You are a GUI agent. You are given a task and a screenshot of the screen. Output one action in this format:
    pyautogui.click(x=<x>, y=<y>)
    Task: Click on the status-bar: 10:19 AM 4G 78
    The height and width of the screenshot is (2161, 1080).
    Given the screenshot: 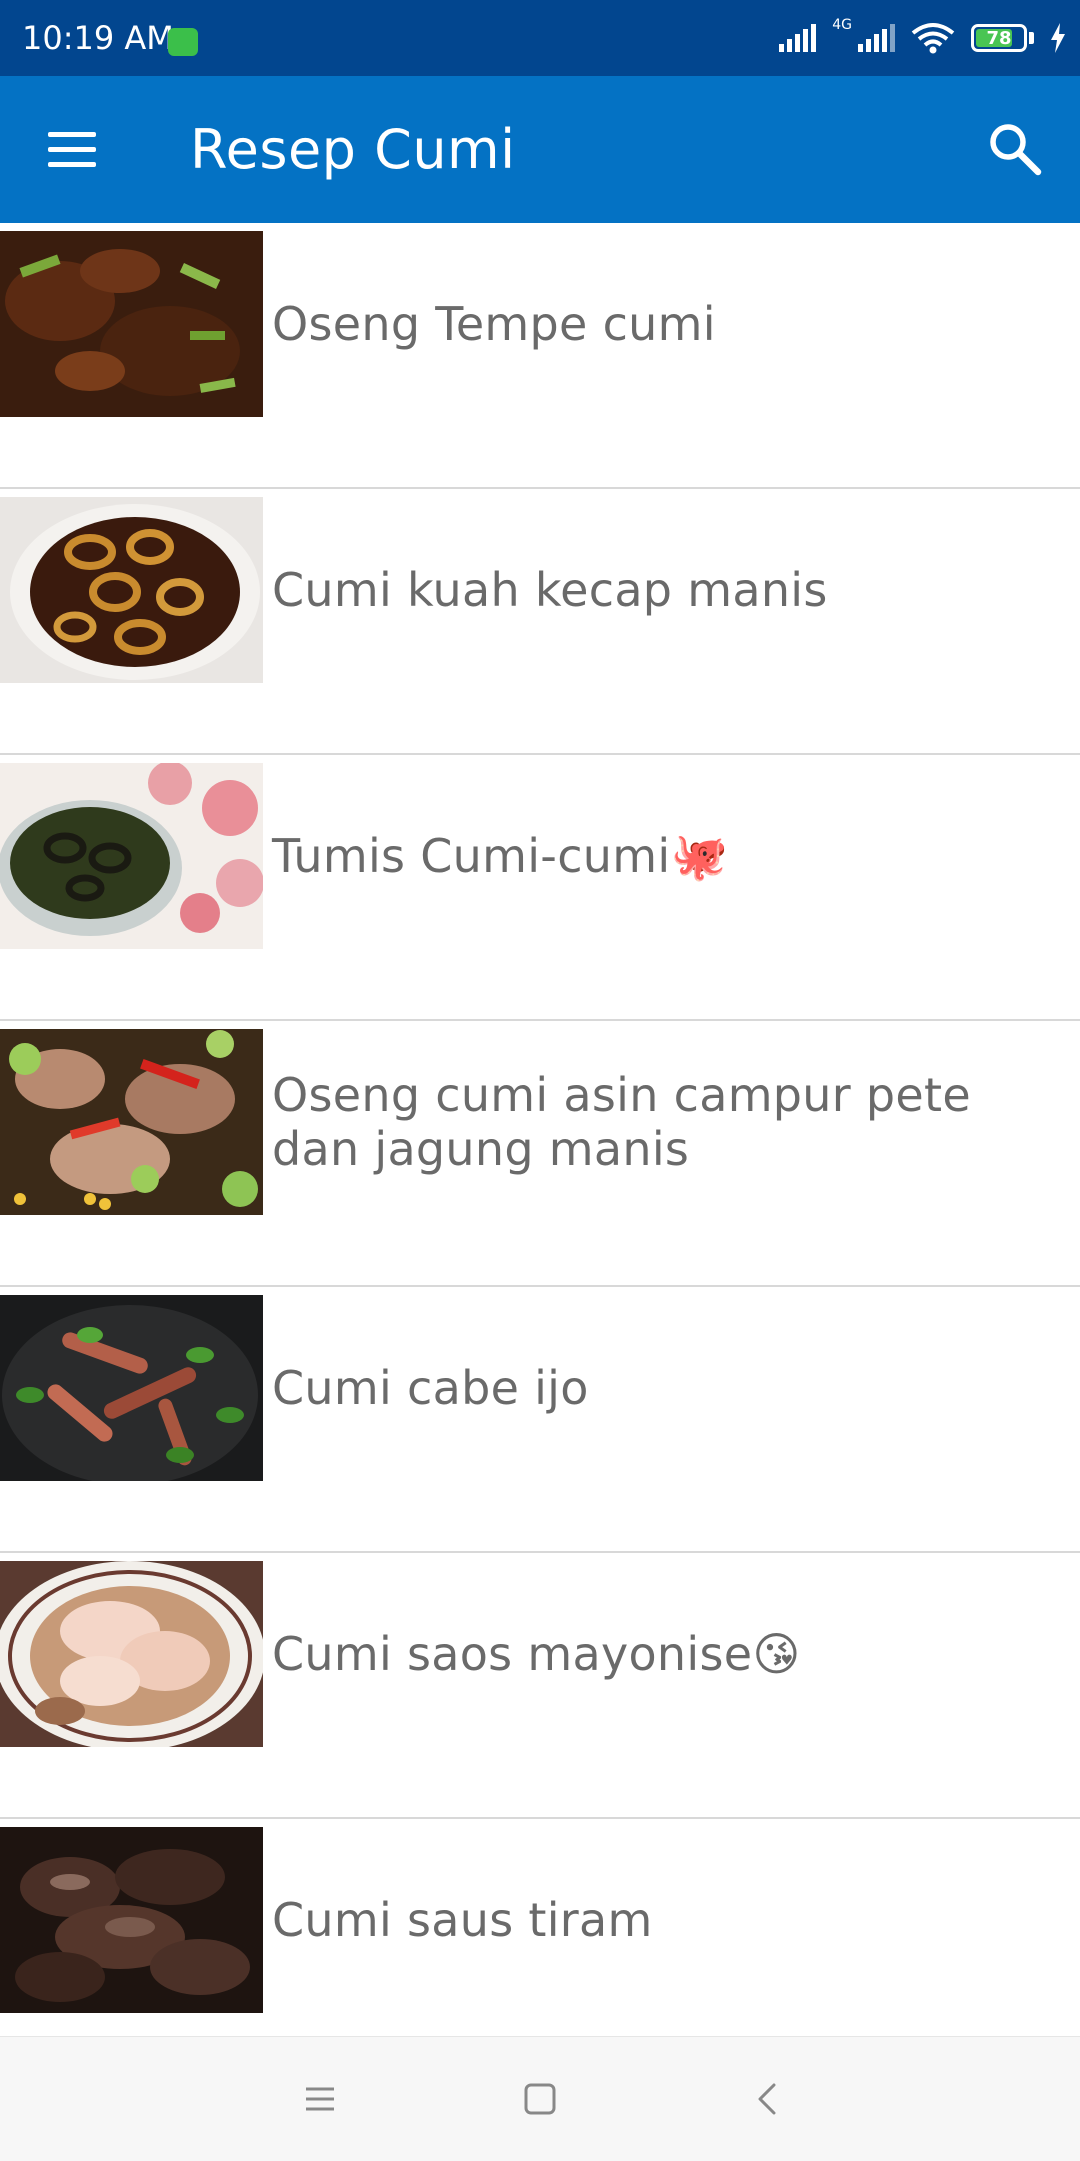 What is the action you would take?
    pyautogui.click(x=540, y=38)
    